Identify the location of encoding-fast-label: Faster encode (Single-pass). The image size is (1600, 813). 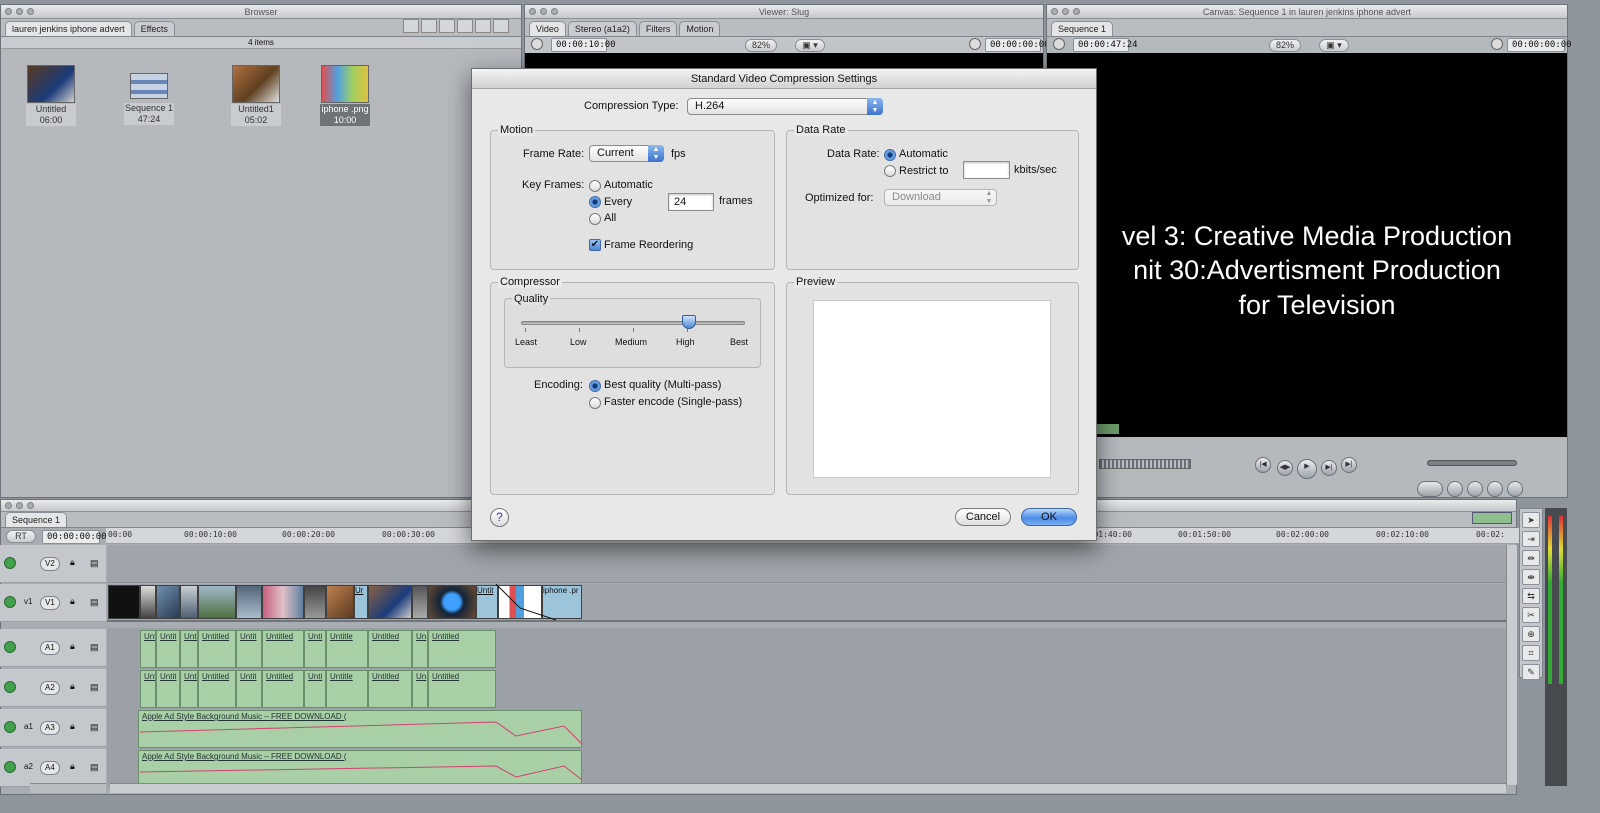
(673, 402).